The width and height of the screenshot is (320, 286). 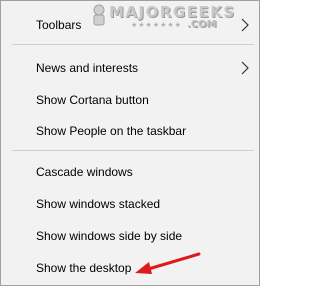 What do you see at coordinates (84, 172) in the screenshot?
I see `menu-item-label: Cascade windows` at bounding box center [84, 172].